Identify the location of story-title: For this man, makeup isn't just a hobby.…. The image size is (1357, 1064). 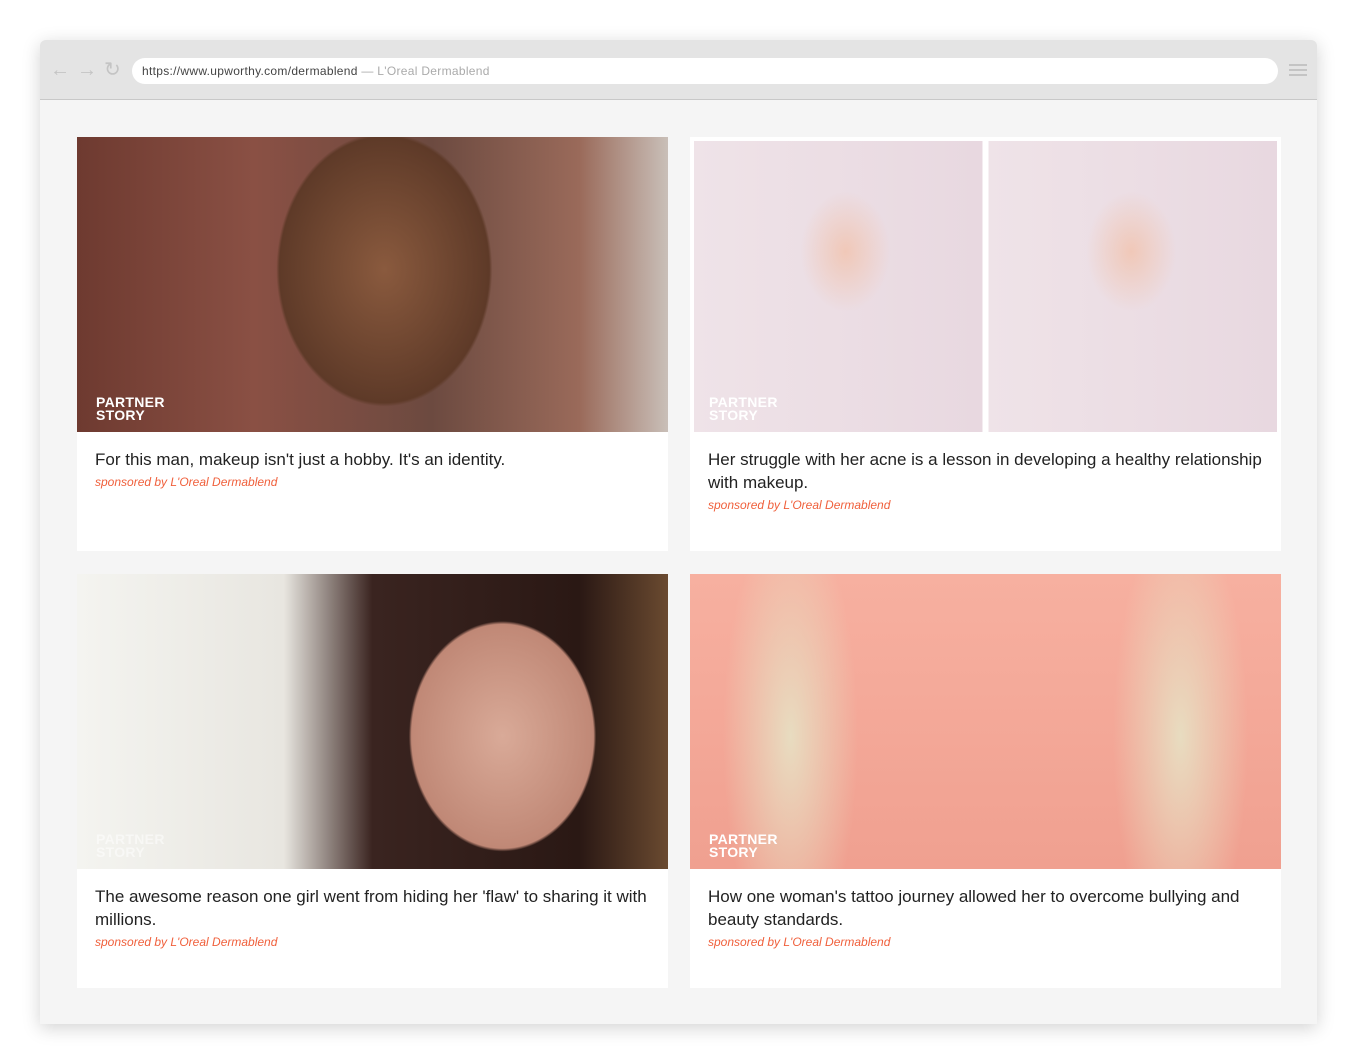
(372, 459).